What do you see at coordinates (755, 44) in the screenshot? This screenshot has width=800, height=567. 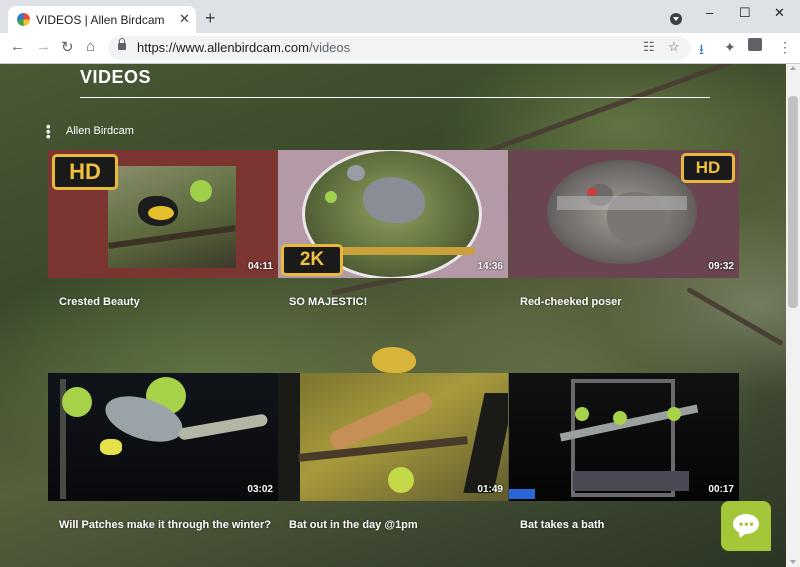 I see `profile-avatar-icon` at bounding box center [755, 44].